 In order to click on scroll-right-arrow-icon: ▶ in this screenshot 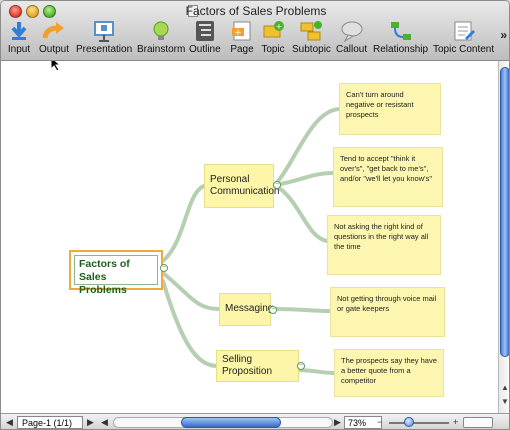, I will do `click(337, 422)`.